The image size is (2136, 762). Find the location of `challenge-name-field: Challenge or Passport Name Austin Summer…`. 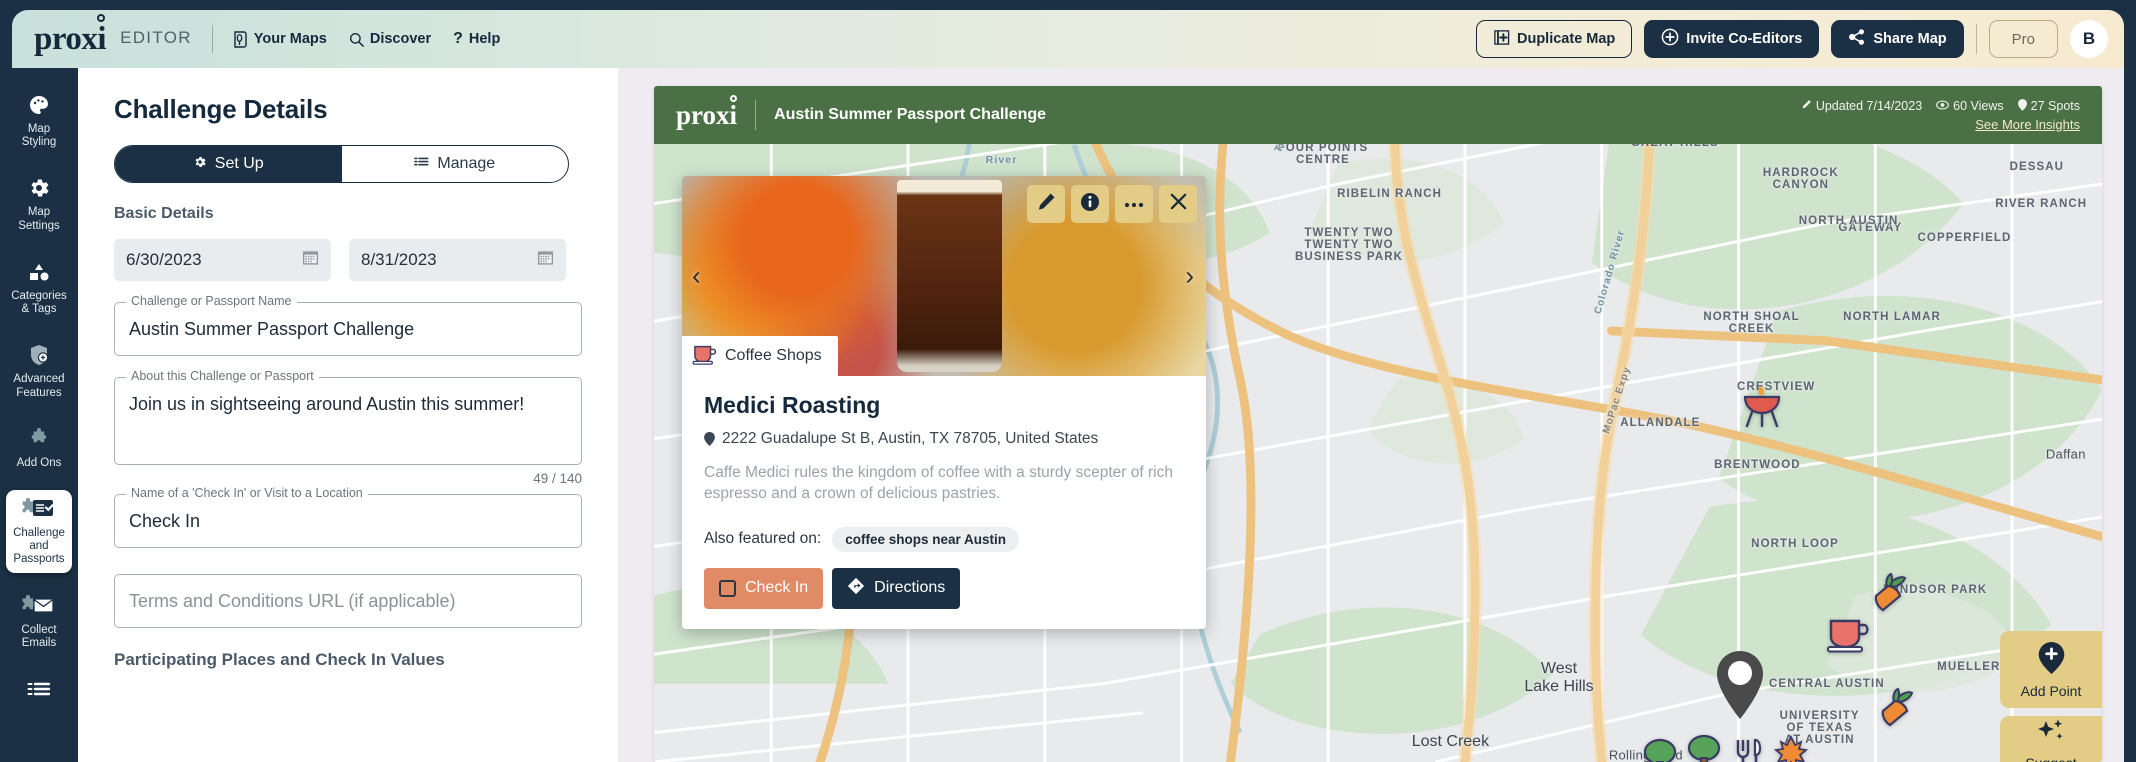

challenge-name-field: Challenge or Passport Name Austin Summer… is located at coordinates (348, 325).